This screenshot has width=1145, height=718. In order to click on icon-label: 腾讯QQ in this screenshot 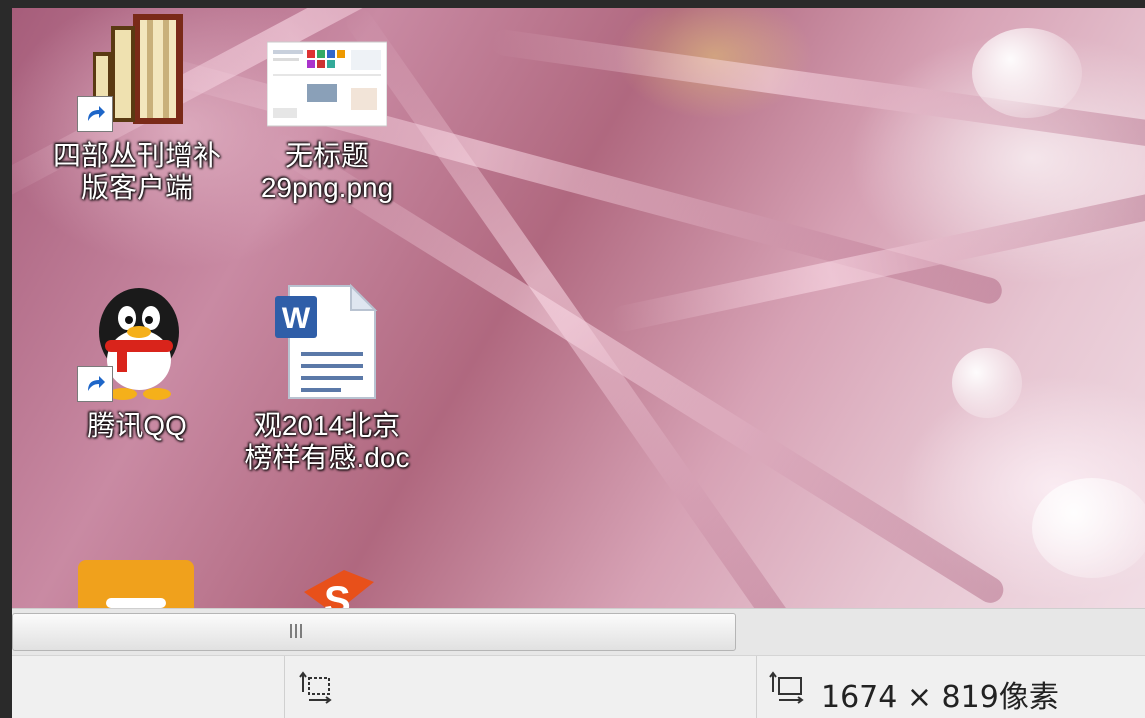, I will do `click(137, 425)`.